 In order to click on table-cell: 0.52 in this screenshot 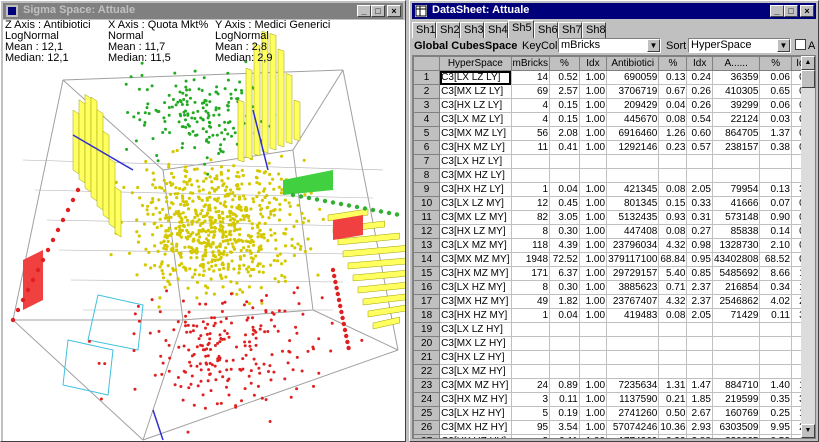, I will do `click(564, 77)`.